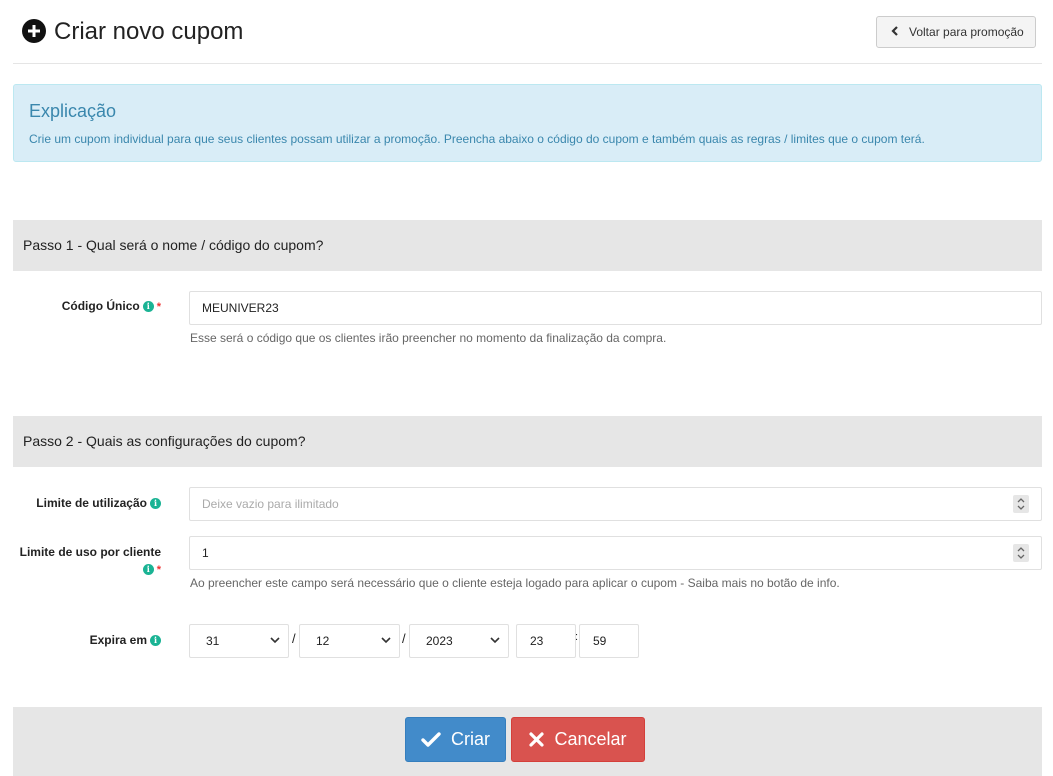  I want to click on back-to-promotion-button: Voltar para promoção, so click(956, 32).